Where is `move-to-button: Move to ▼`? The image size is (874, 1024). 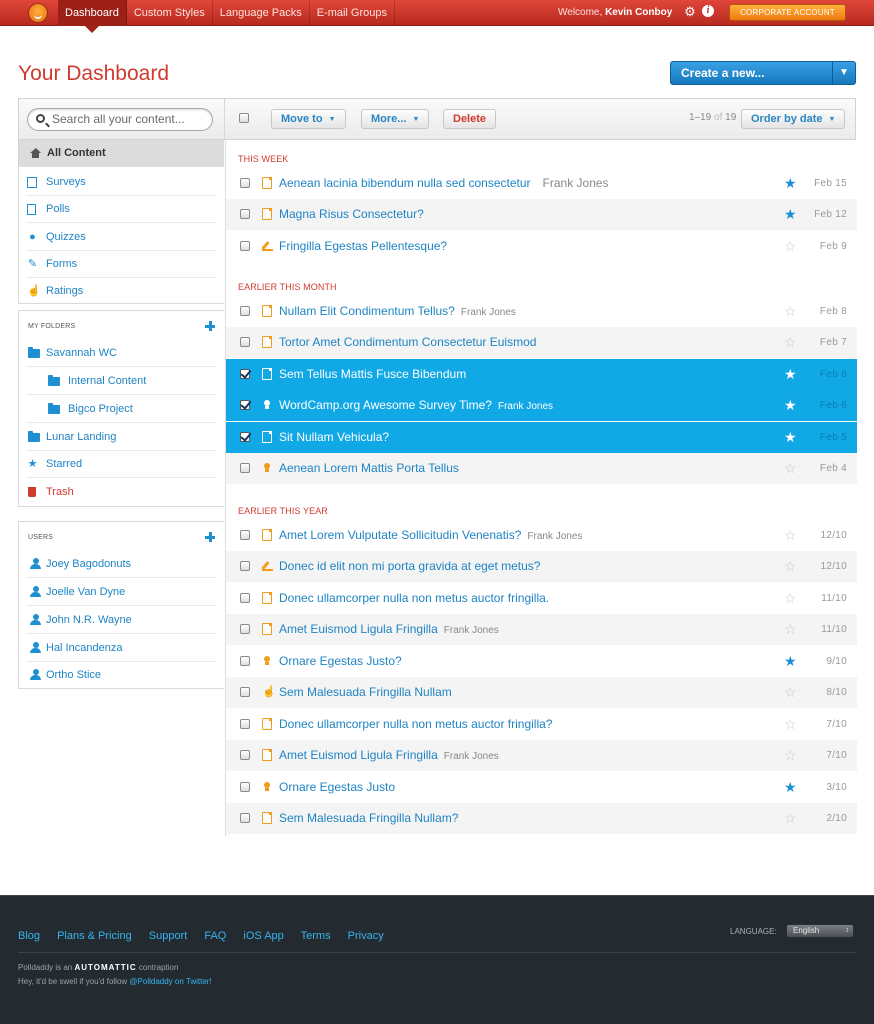 move-to-button: Move to ▼ is located at coordinates (308, 119).